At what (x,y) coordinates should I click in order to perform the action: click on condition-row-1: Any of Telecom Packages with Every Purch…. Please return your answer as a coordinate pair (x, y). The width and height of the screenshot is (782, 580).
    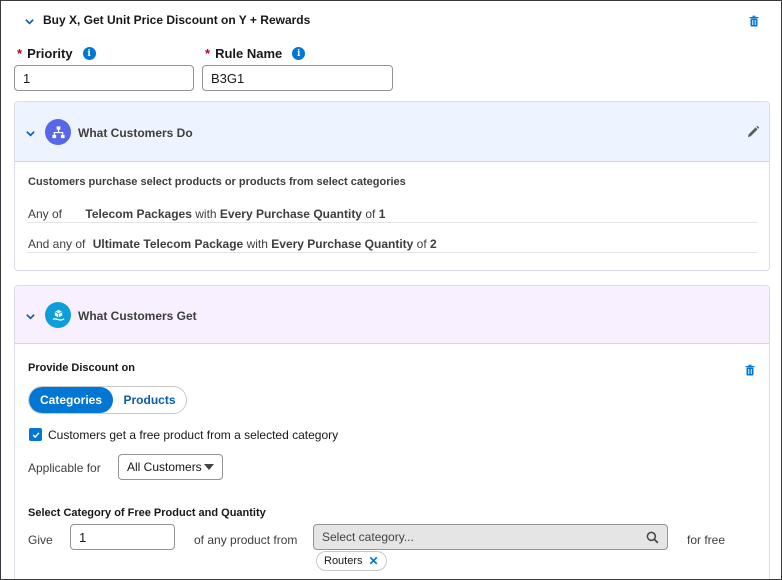
    Looking at the image, I should click on (207, 214).